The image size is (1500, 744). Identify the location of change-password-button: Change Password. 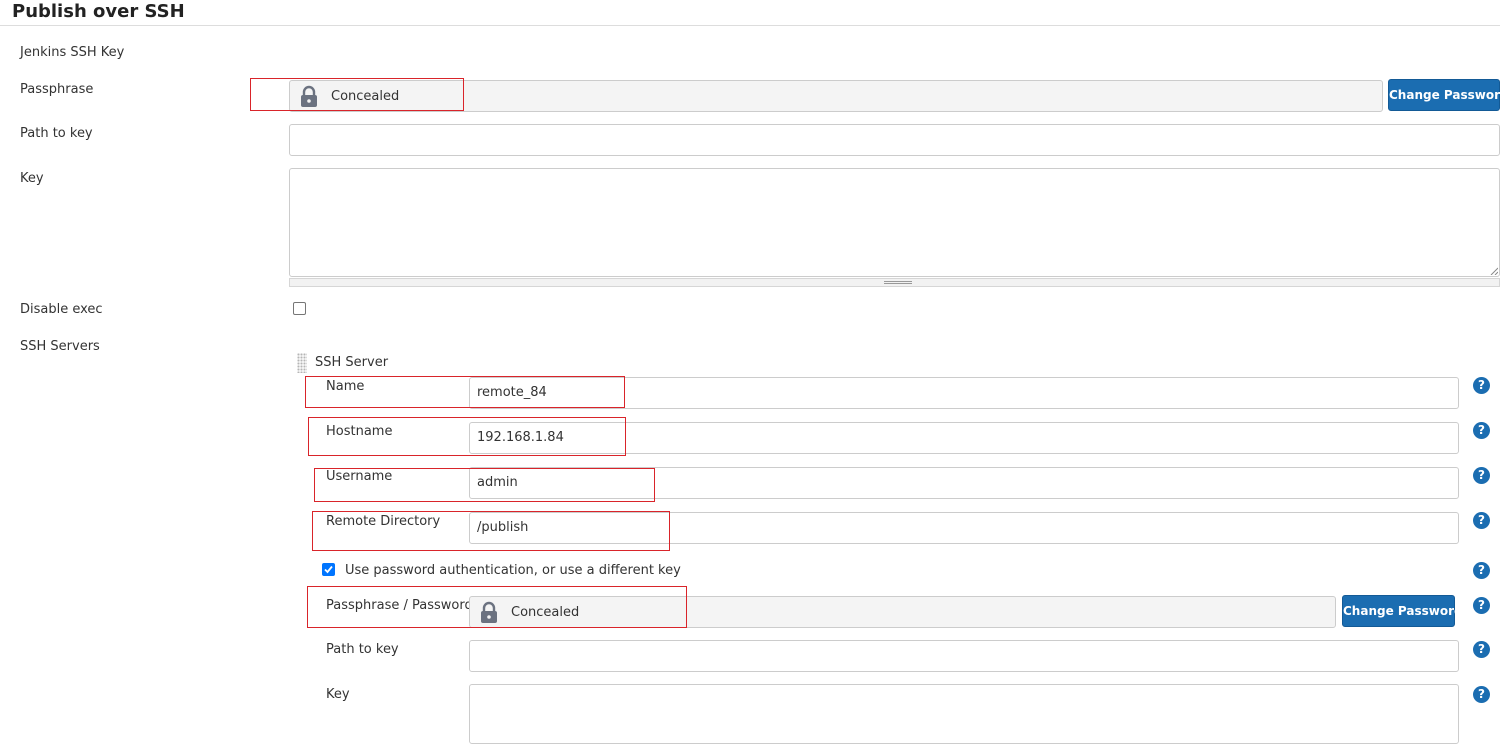
(1444, 95).